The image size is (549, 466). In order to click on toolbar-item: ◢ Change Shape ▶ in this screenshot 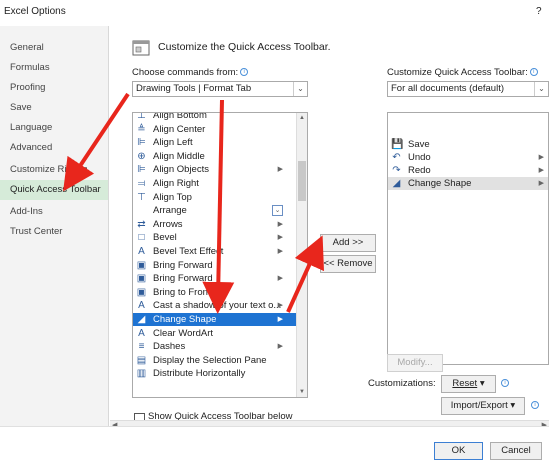, I will do `click(468, 183)`.